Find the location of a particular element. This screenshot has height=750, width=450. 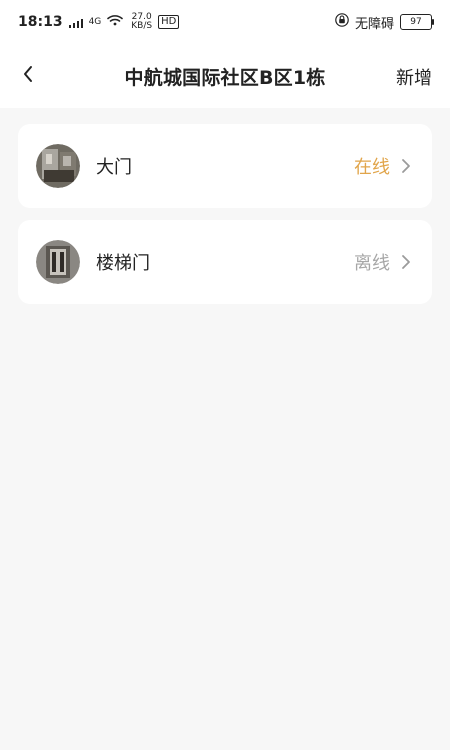

device-name: 楼梯门 is located at coordinates (123, 263).